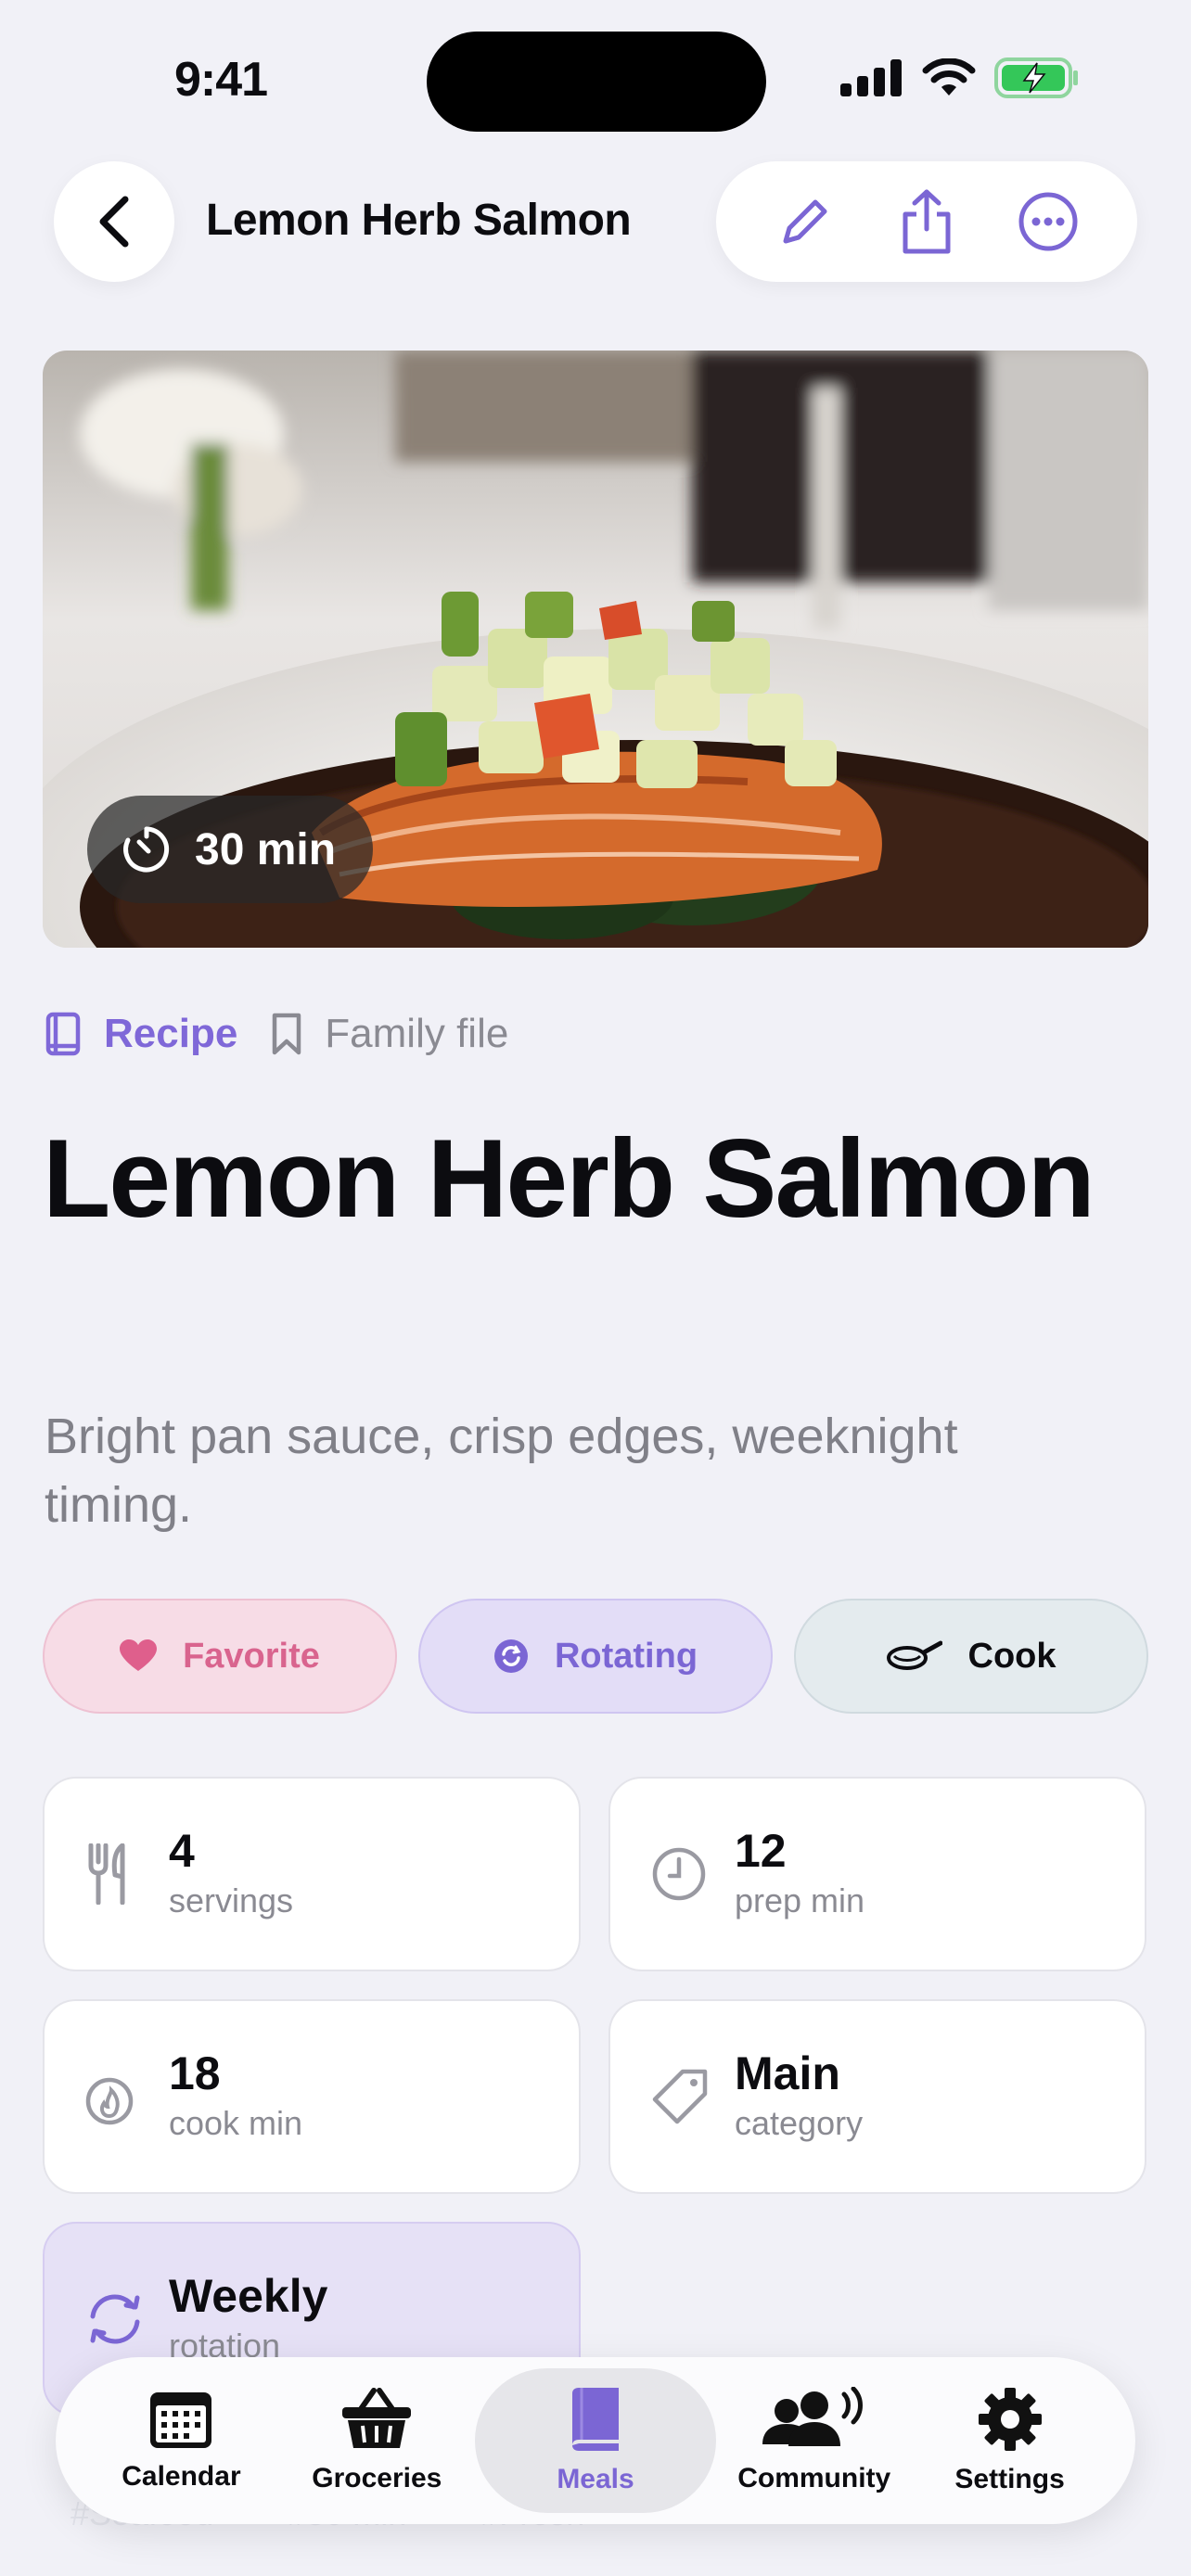  What do you see at coordinates (312, 1874) in the screenshot?
I see `stat-card-servings: 4 servings` at bounding box center [312, 1874].